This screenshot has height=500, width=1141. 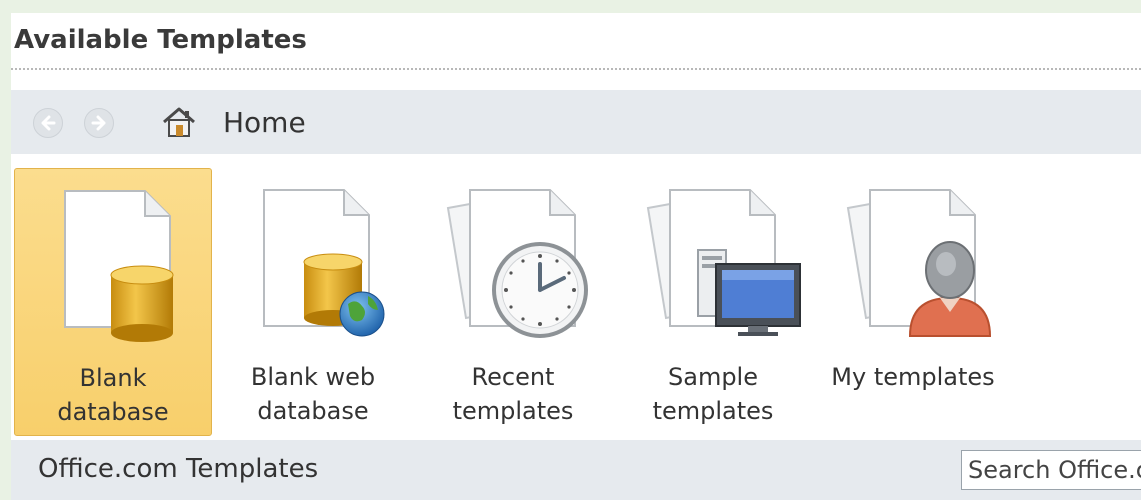 I want to click on label-line: Recent, so click(x=513, y=377).